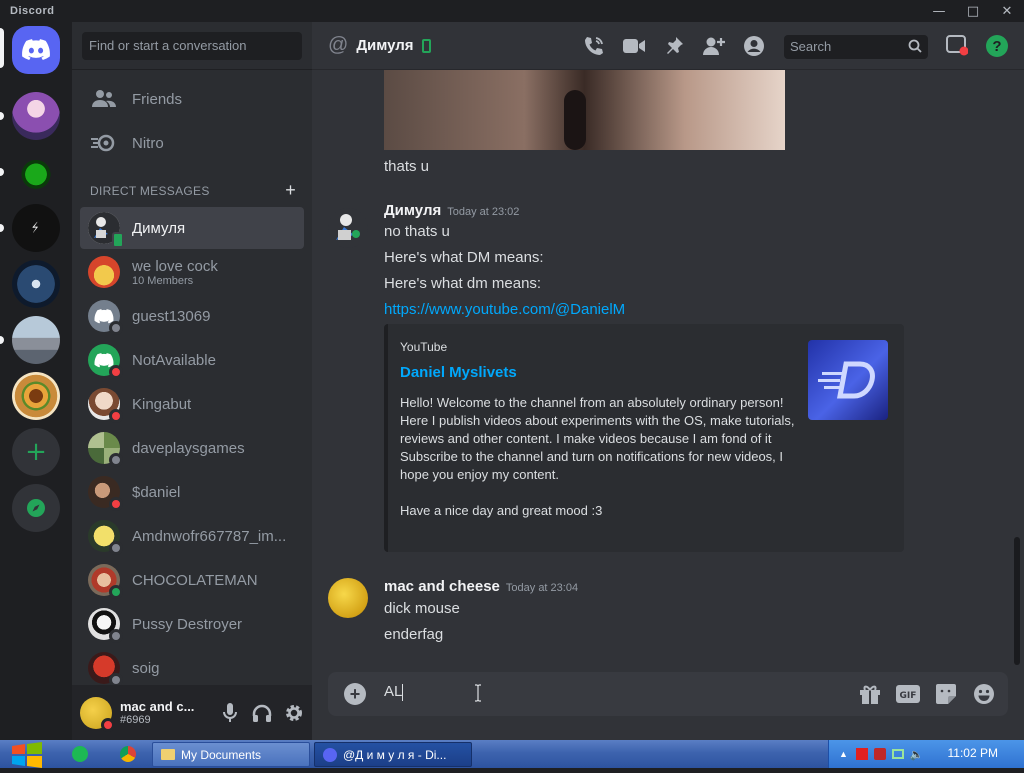 This screenshot has width=1024, height=773. I want to click on dm-item: $daniel, so click(192, 492).